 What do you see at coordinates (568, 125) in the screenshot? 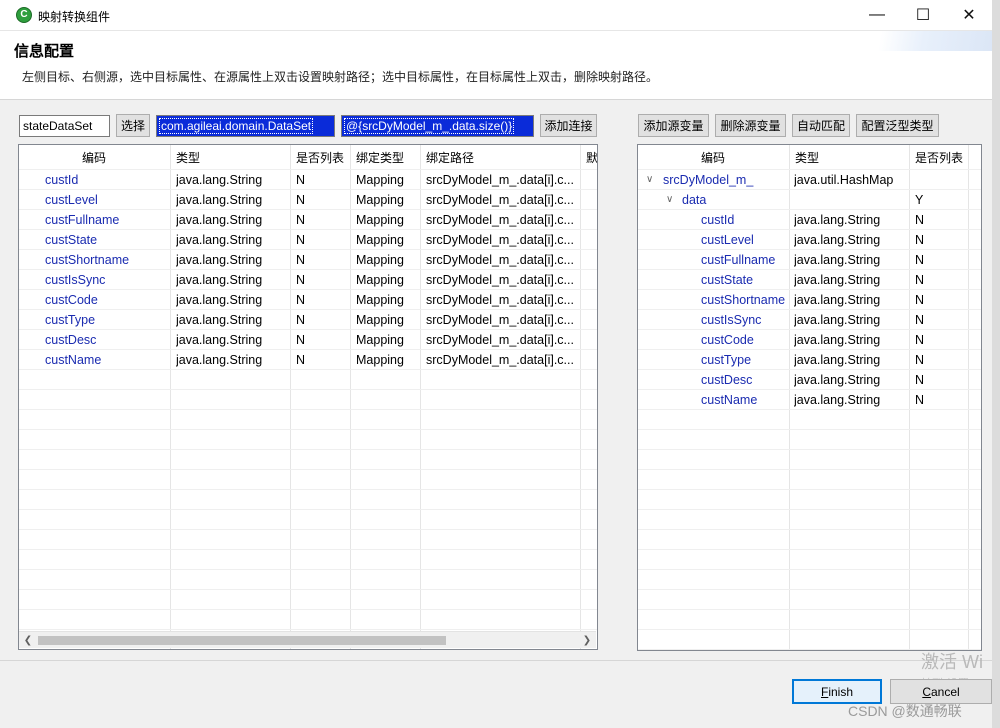
I see `add-link-button: 添加连接` at bounding box center [568, 125].